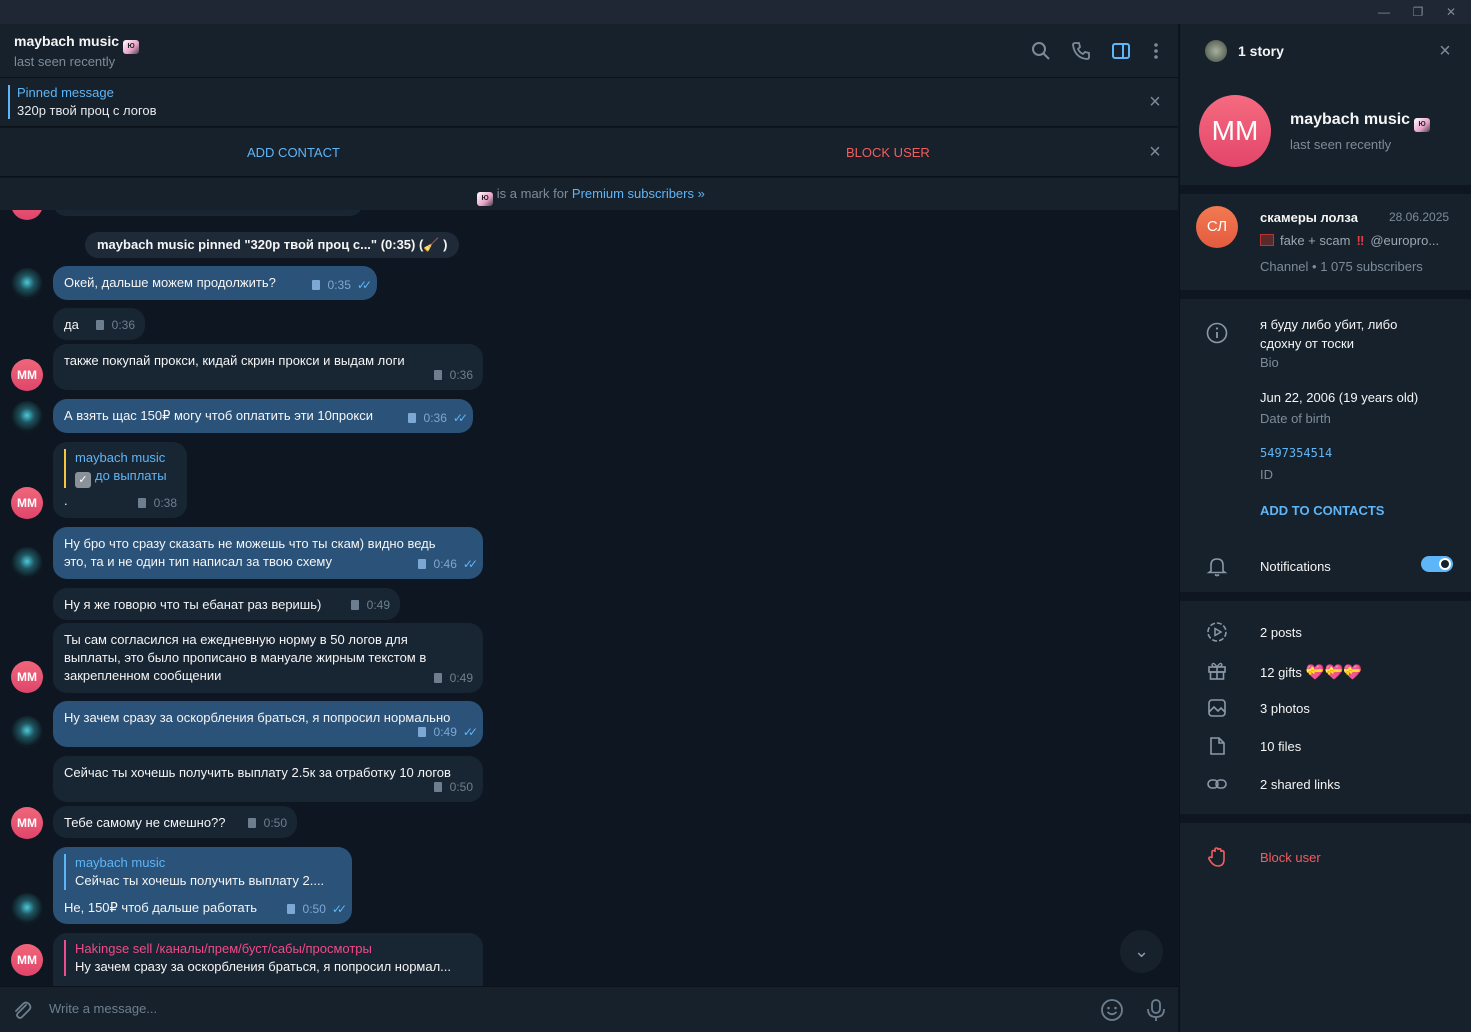  I want to click on message-meta: 0:35 ✓✓, so click(341, 285).